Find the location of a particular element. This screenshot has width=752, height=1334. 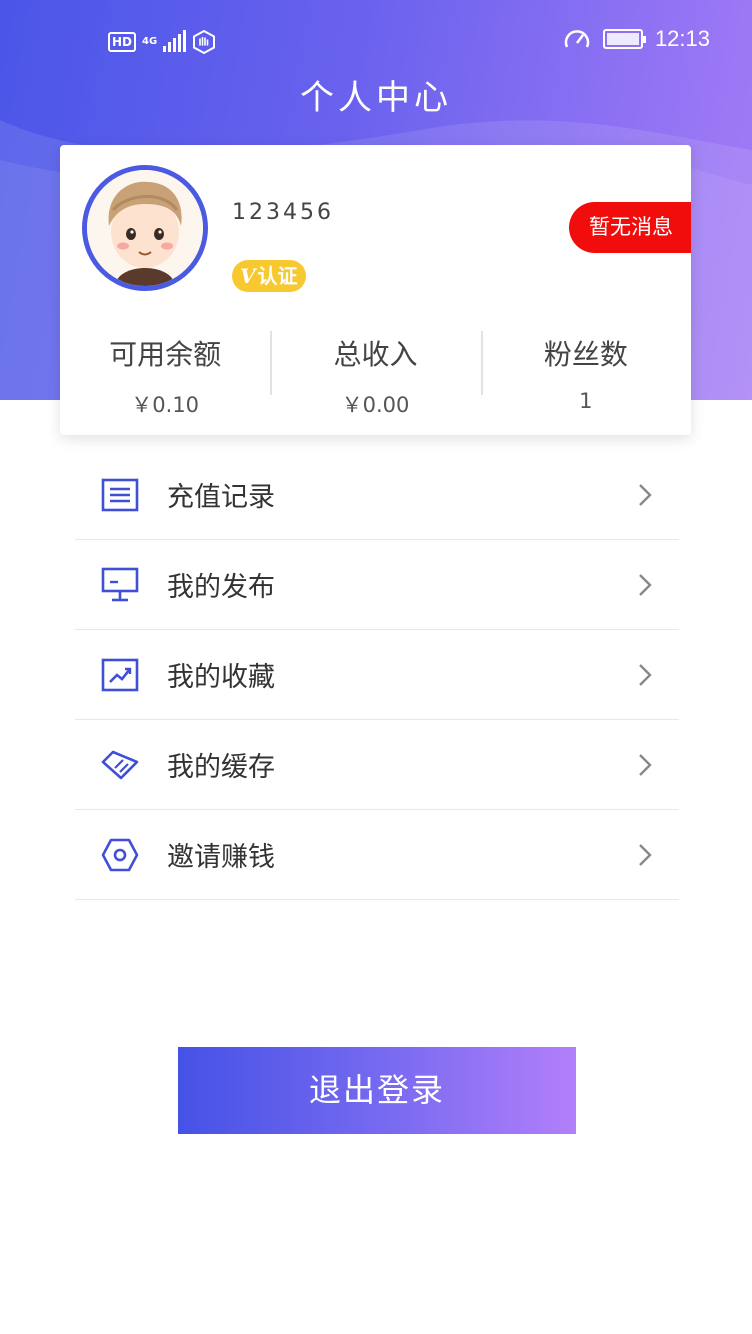

menu-item-favorites: 我的收藏 is located at coordinates (377, 675).